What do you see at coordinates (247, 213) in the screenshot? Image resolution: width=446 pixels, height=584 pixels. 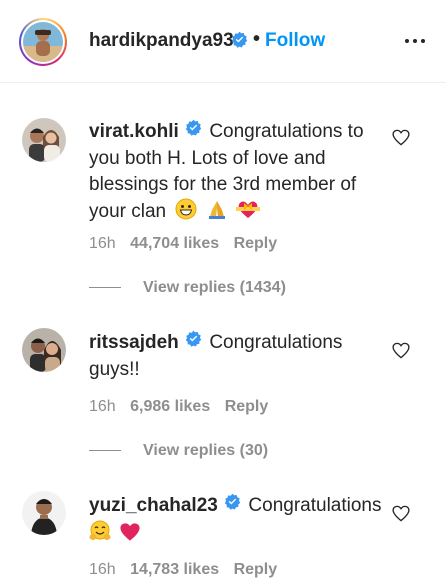 I see `heart-with-ribbon-icon` at bounding box center [247, 213].